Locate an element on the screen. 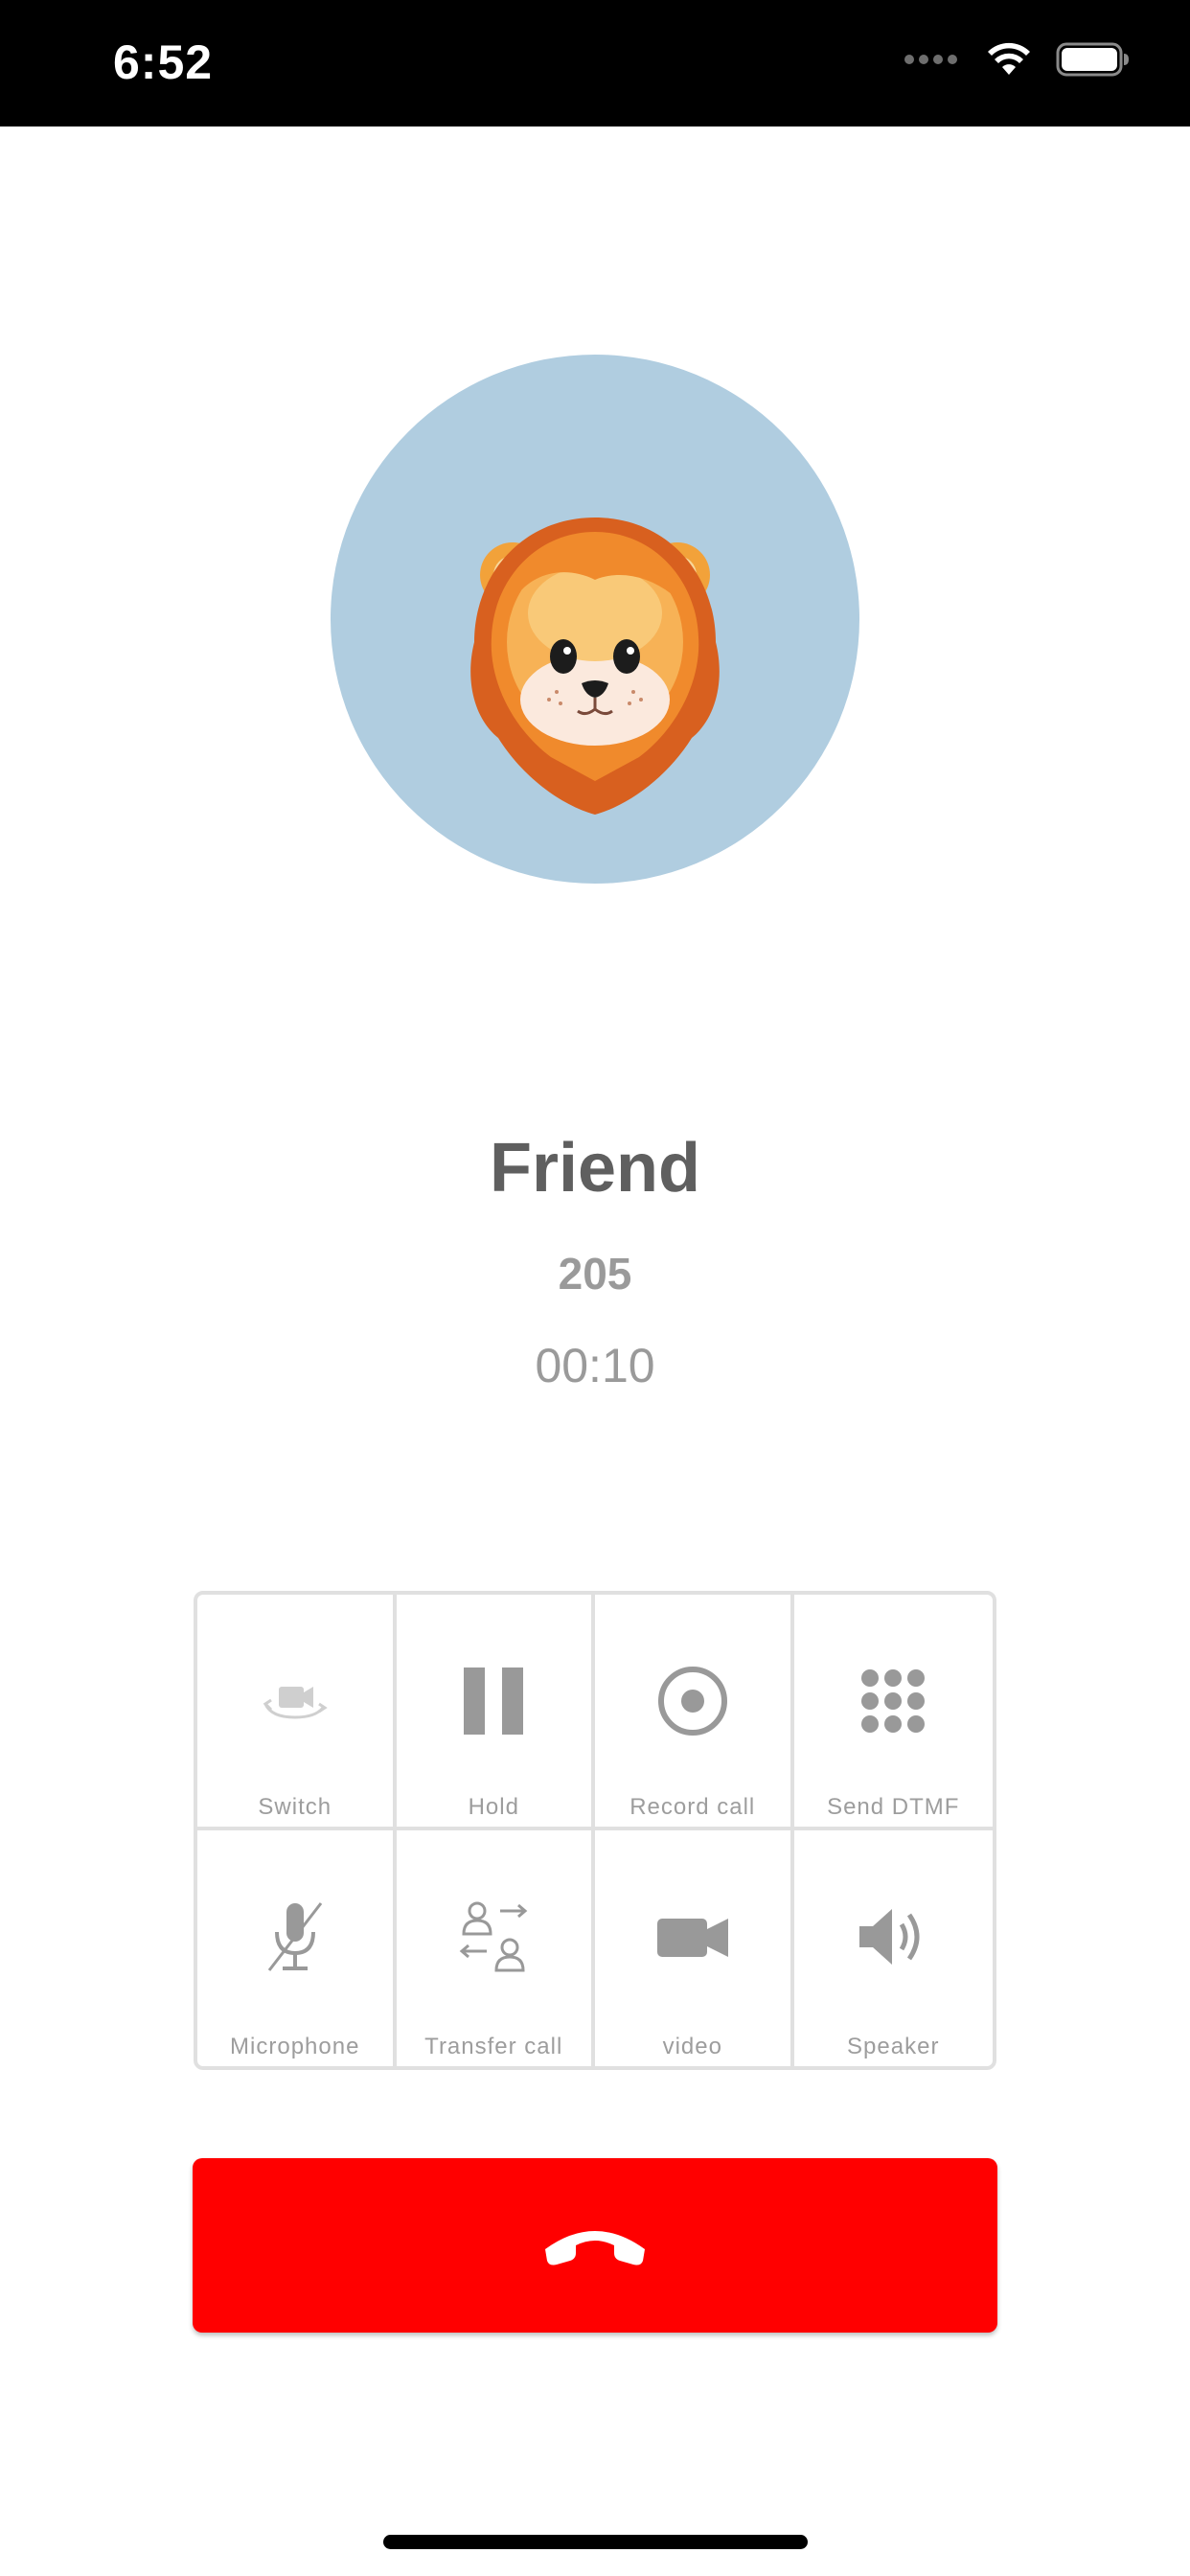  video-label: video is located at coordinates (692, 2046).